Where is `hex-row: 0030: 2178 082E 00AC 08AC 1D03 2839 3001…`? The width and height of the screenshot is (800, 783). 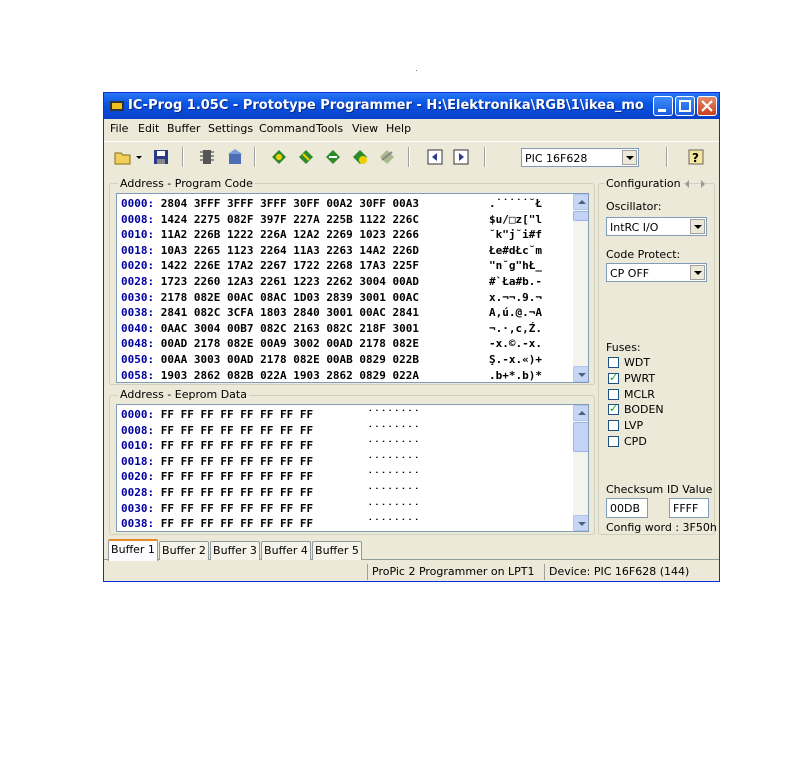 hex-row: 0030: 2178 082E 00AC 08AC 1D03 2839 3001… is located at coordinates (331, 298).